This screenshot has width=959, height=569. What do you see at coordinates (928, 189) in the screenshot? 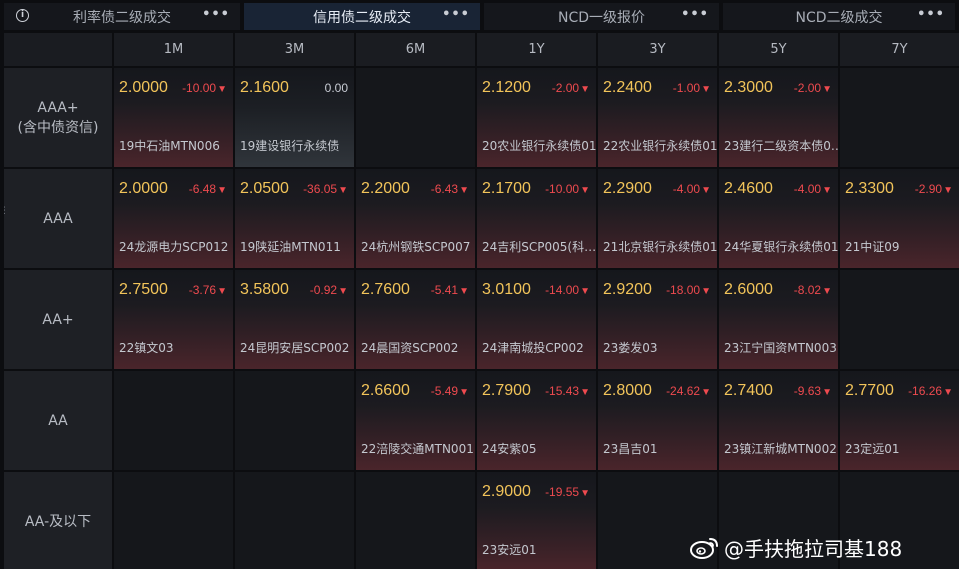
I see `change-value: -2.90` at bounding box center [928, 189].